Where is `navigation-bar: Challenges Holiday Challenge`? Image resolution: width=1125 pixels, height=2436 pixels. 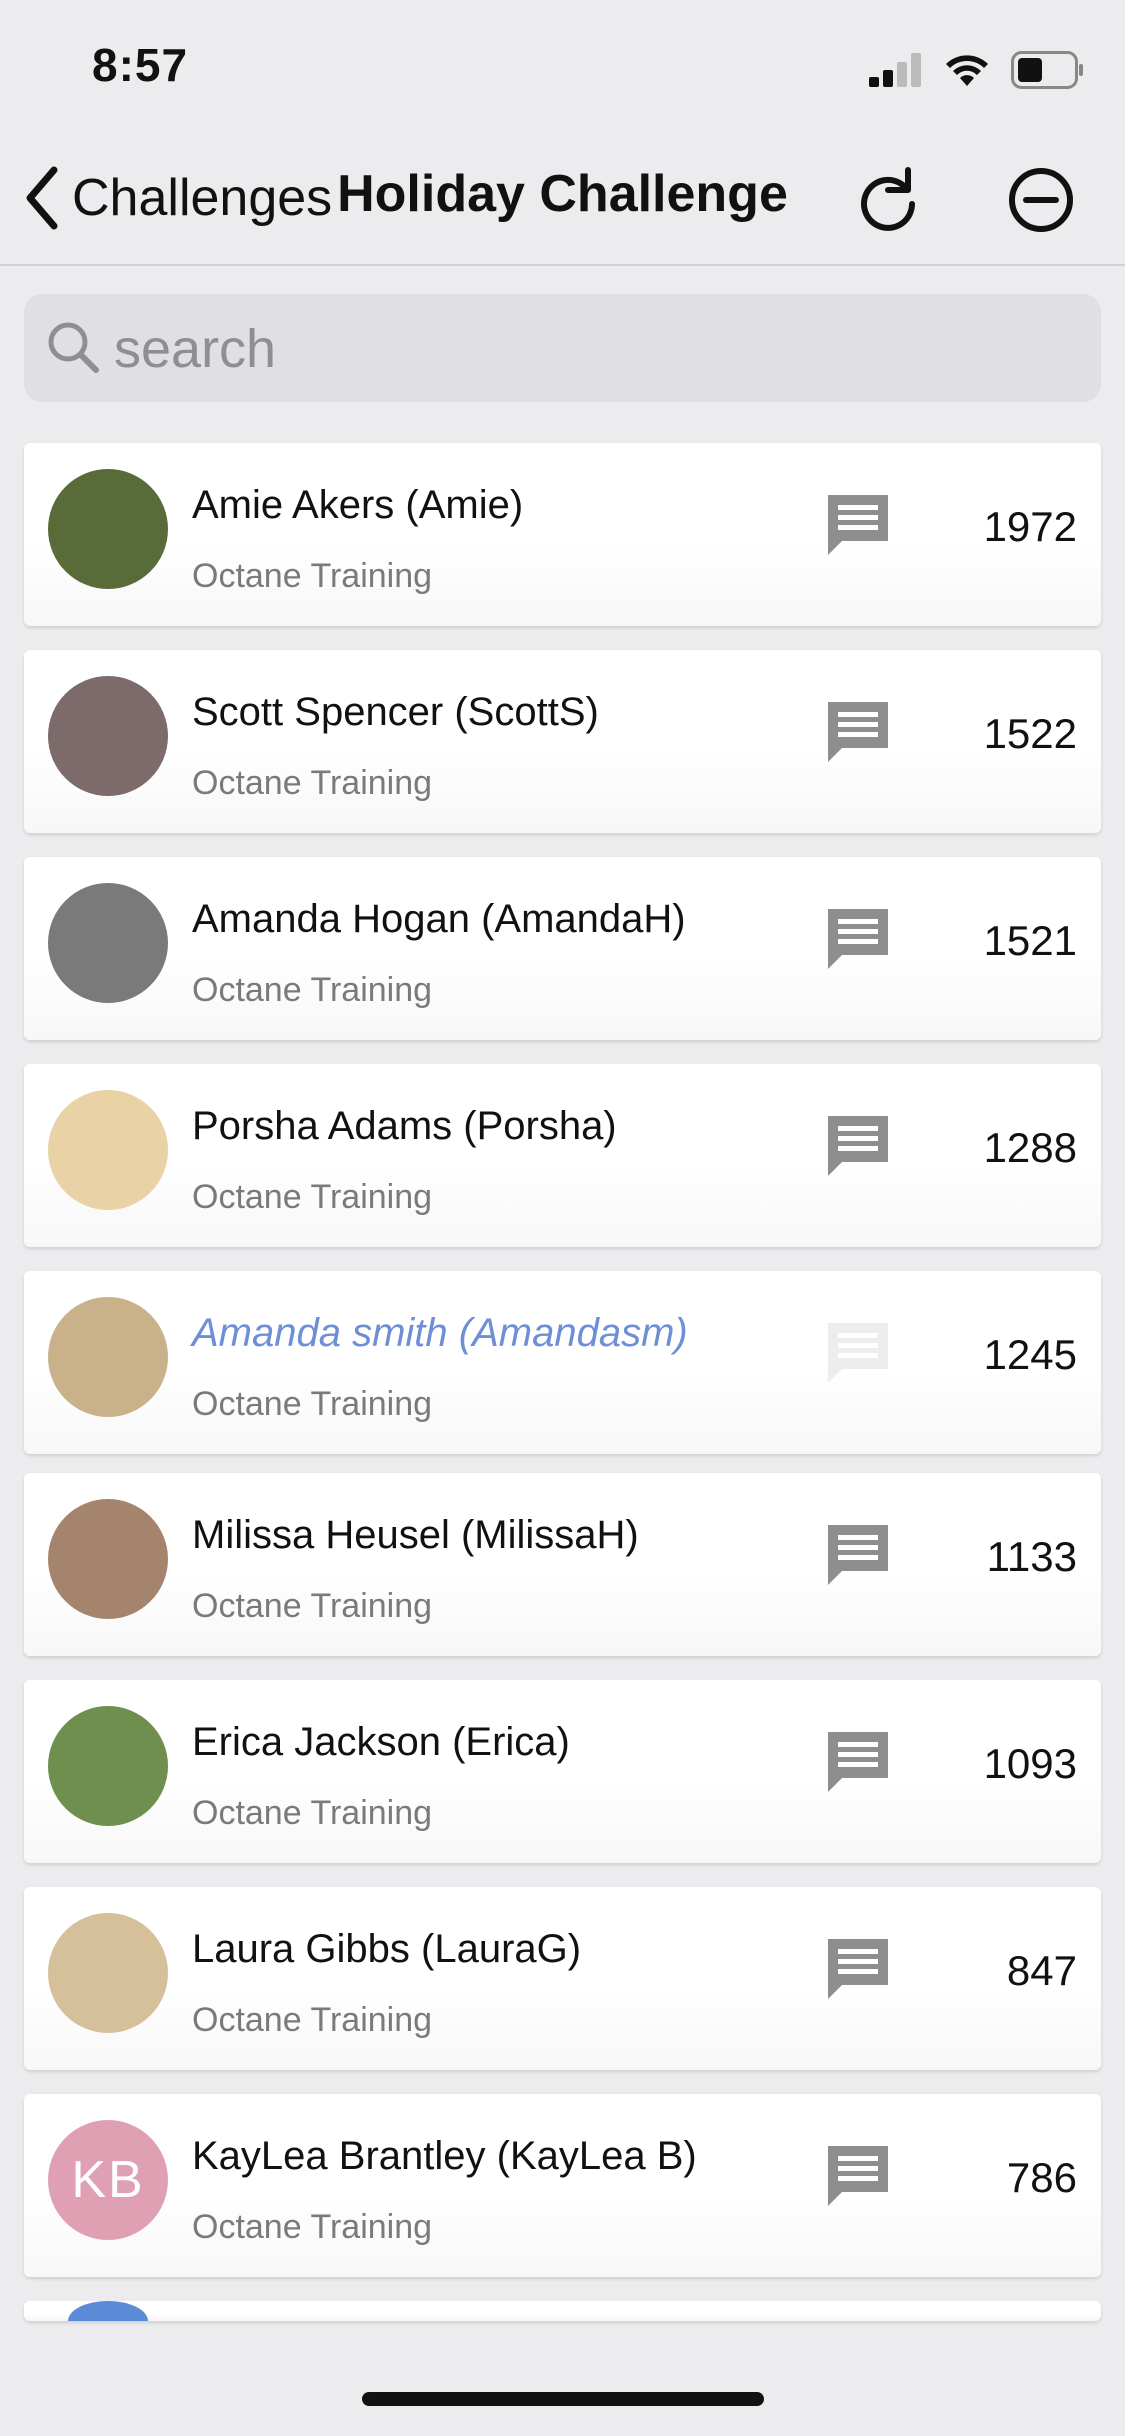
navigation-bar: Challenges Holiday Challenge is located at coordinates (562, 199).